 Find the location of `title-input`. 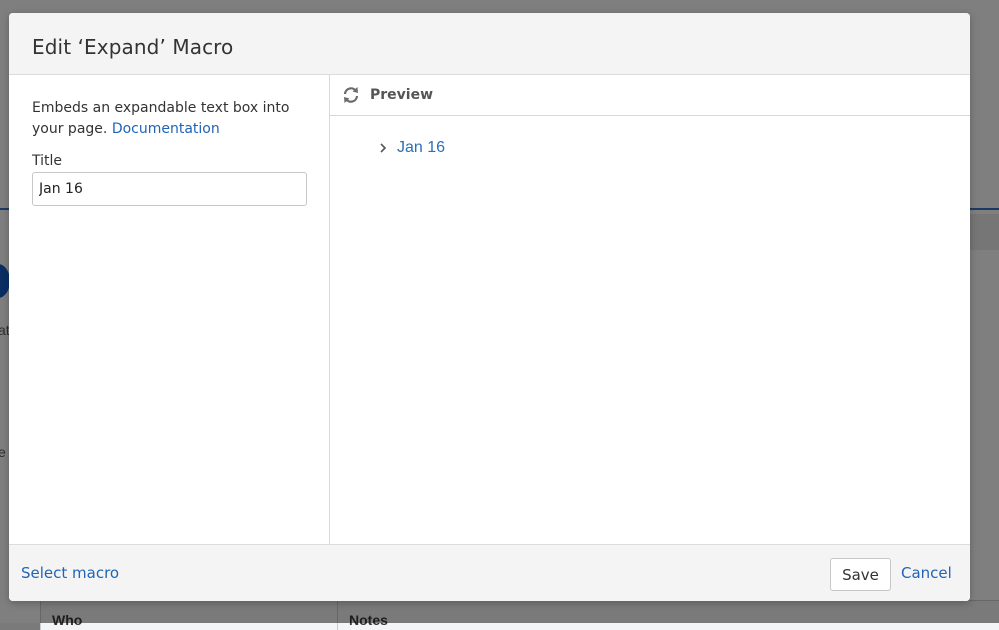

title-input is located at coordinates (169, 189).